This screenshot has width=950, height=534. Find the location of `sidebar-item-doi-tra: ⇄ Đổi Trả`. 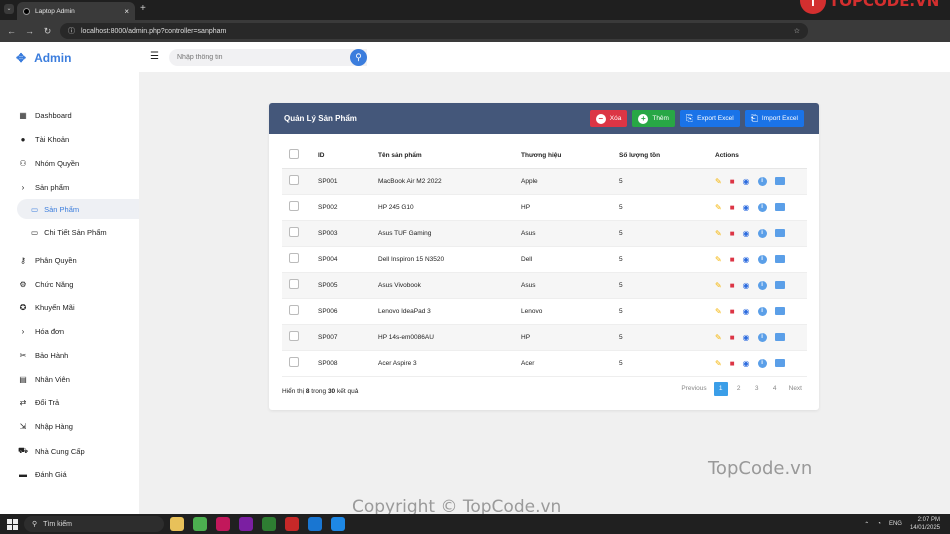

sidebar-item-doi-tra: ⇄ Đổi Trả is located at coordinates (39, 402).